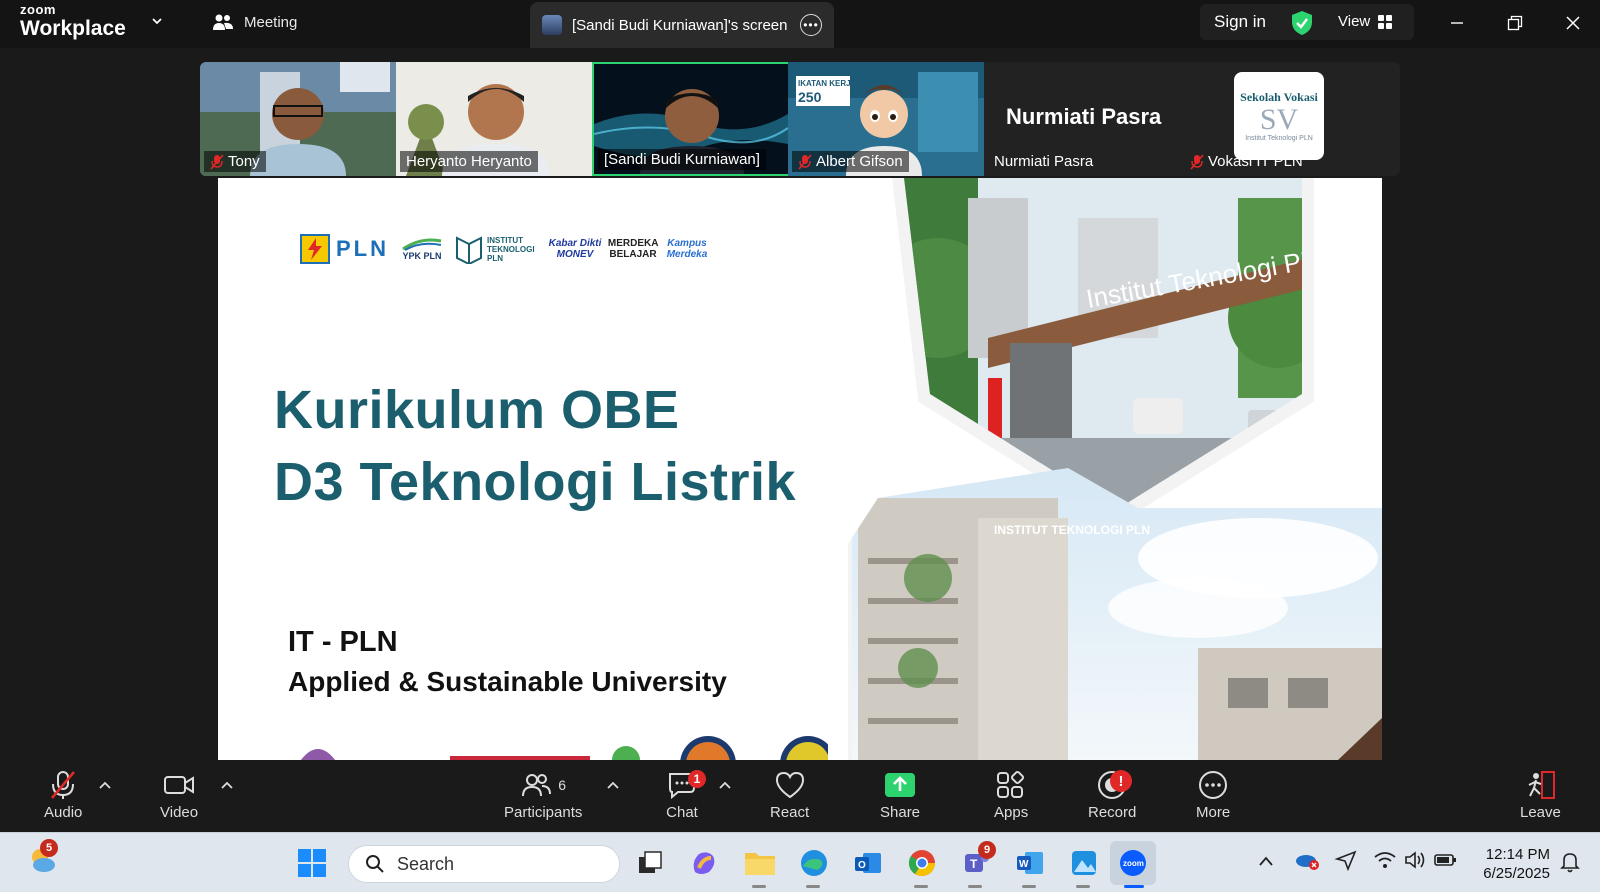  Describe the element at coordinates (1346, 860) in the screenshot. I see `location-icon` at that location.